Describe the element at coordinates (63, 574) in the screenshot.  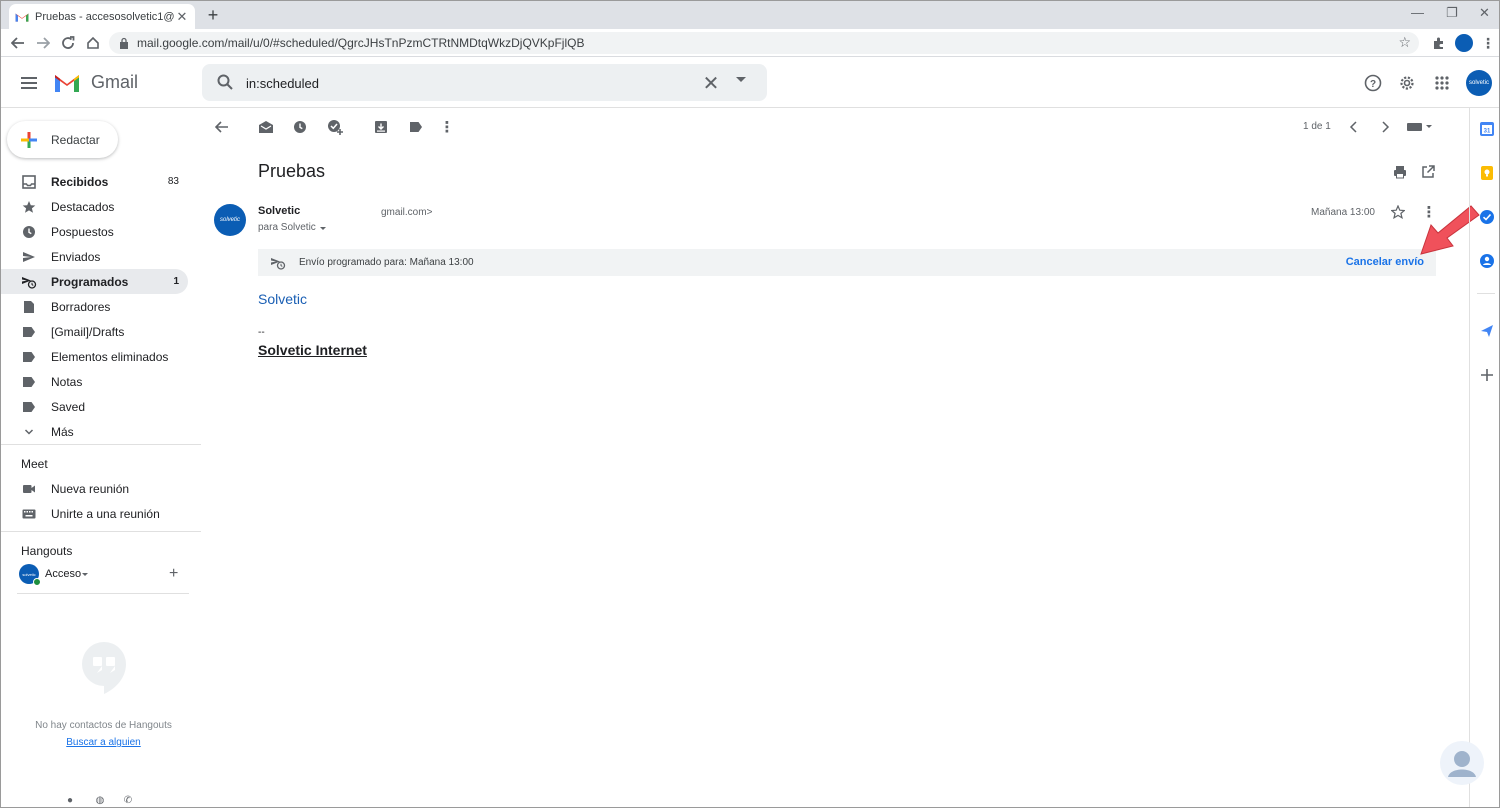
I see `hangouts-user-name: Acceso` at that location.